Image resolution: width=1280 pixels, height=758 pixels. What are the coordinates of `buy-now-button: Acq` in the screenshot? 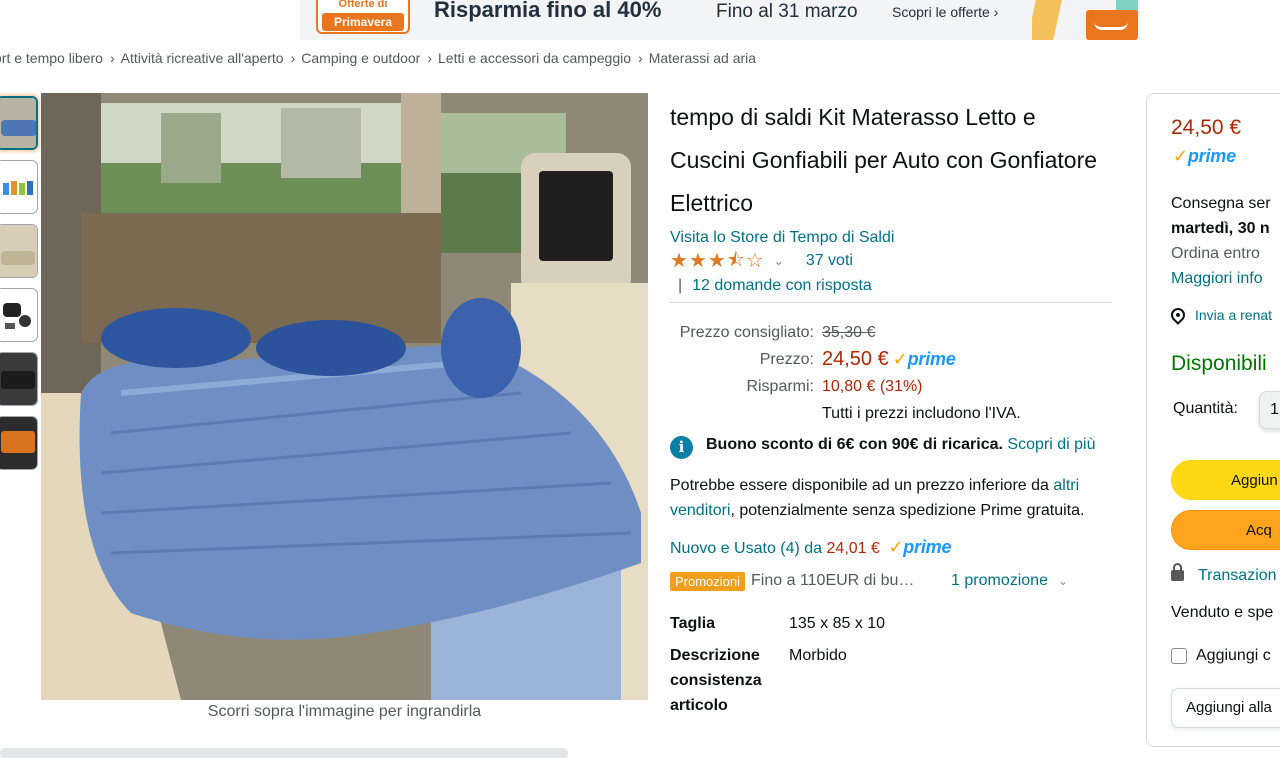 It's located at (1225, 530).